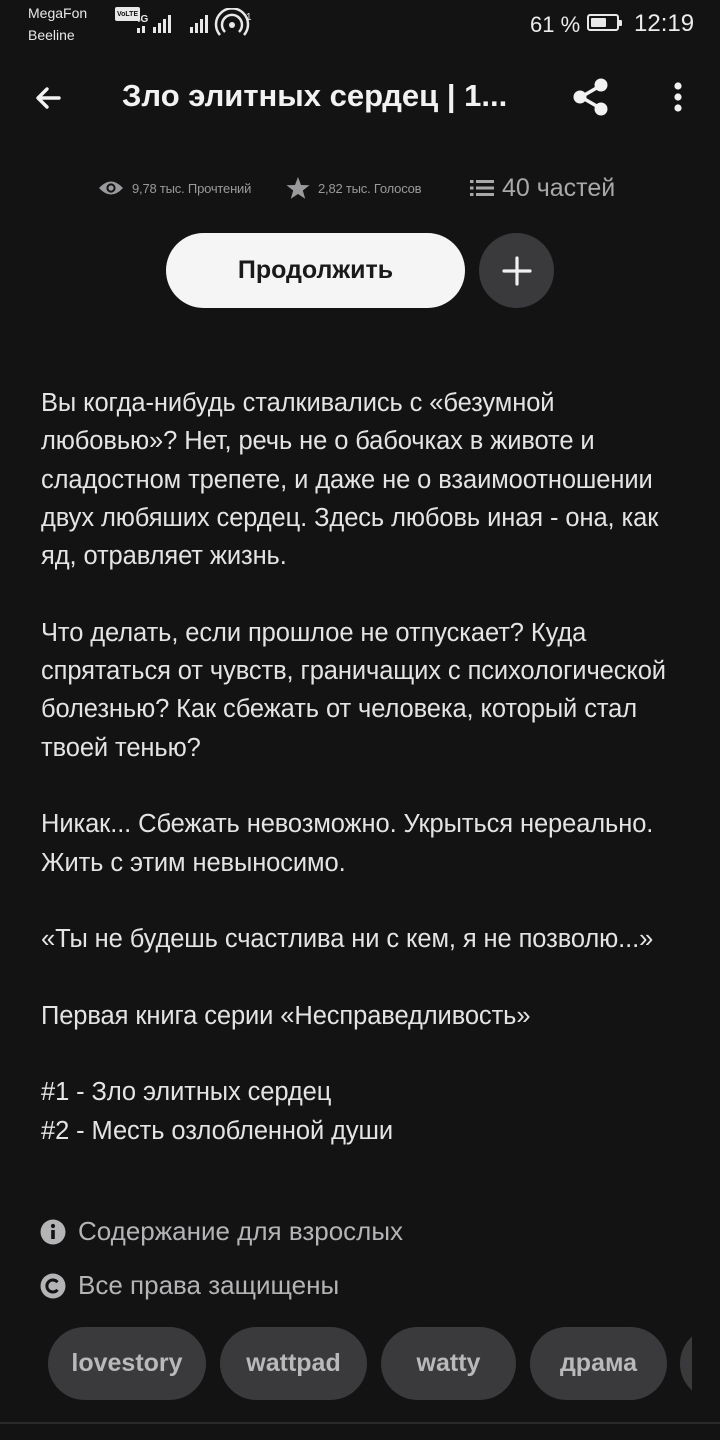  I want to click on battery-percent: 61 %, so click(555, 24).